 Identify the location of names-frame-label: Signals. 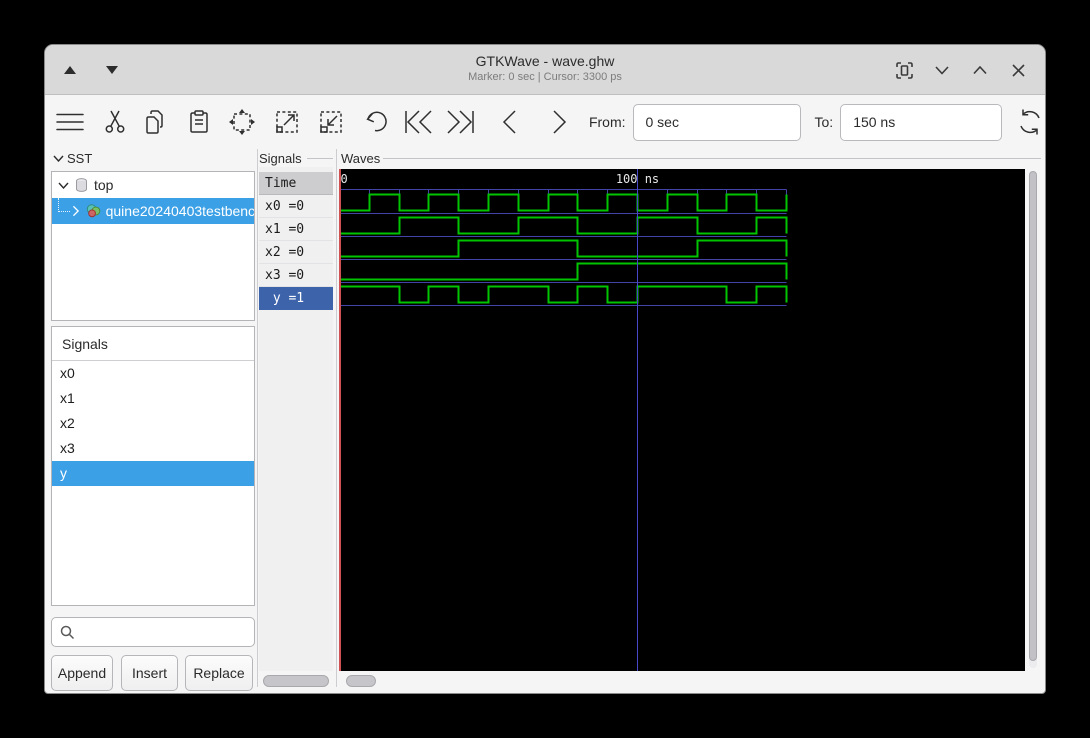
(280, 158).